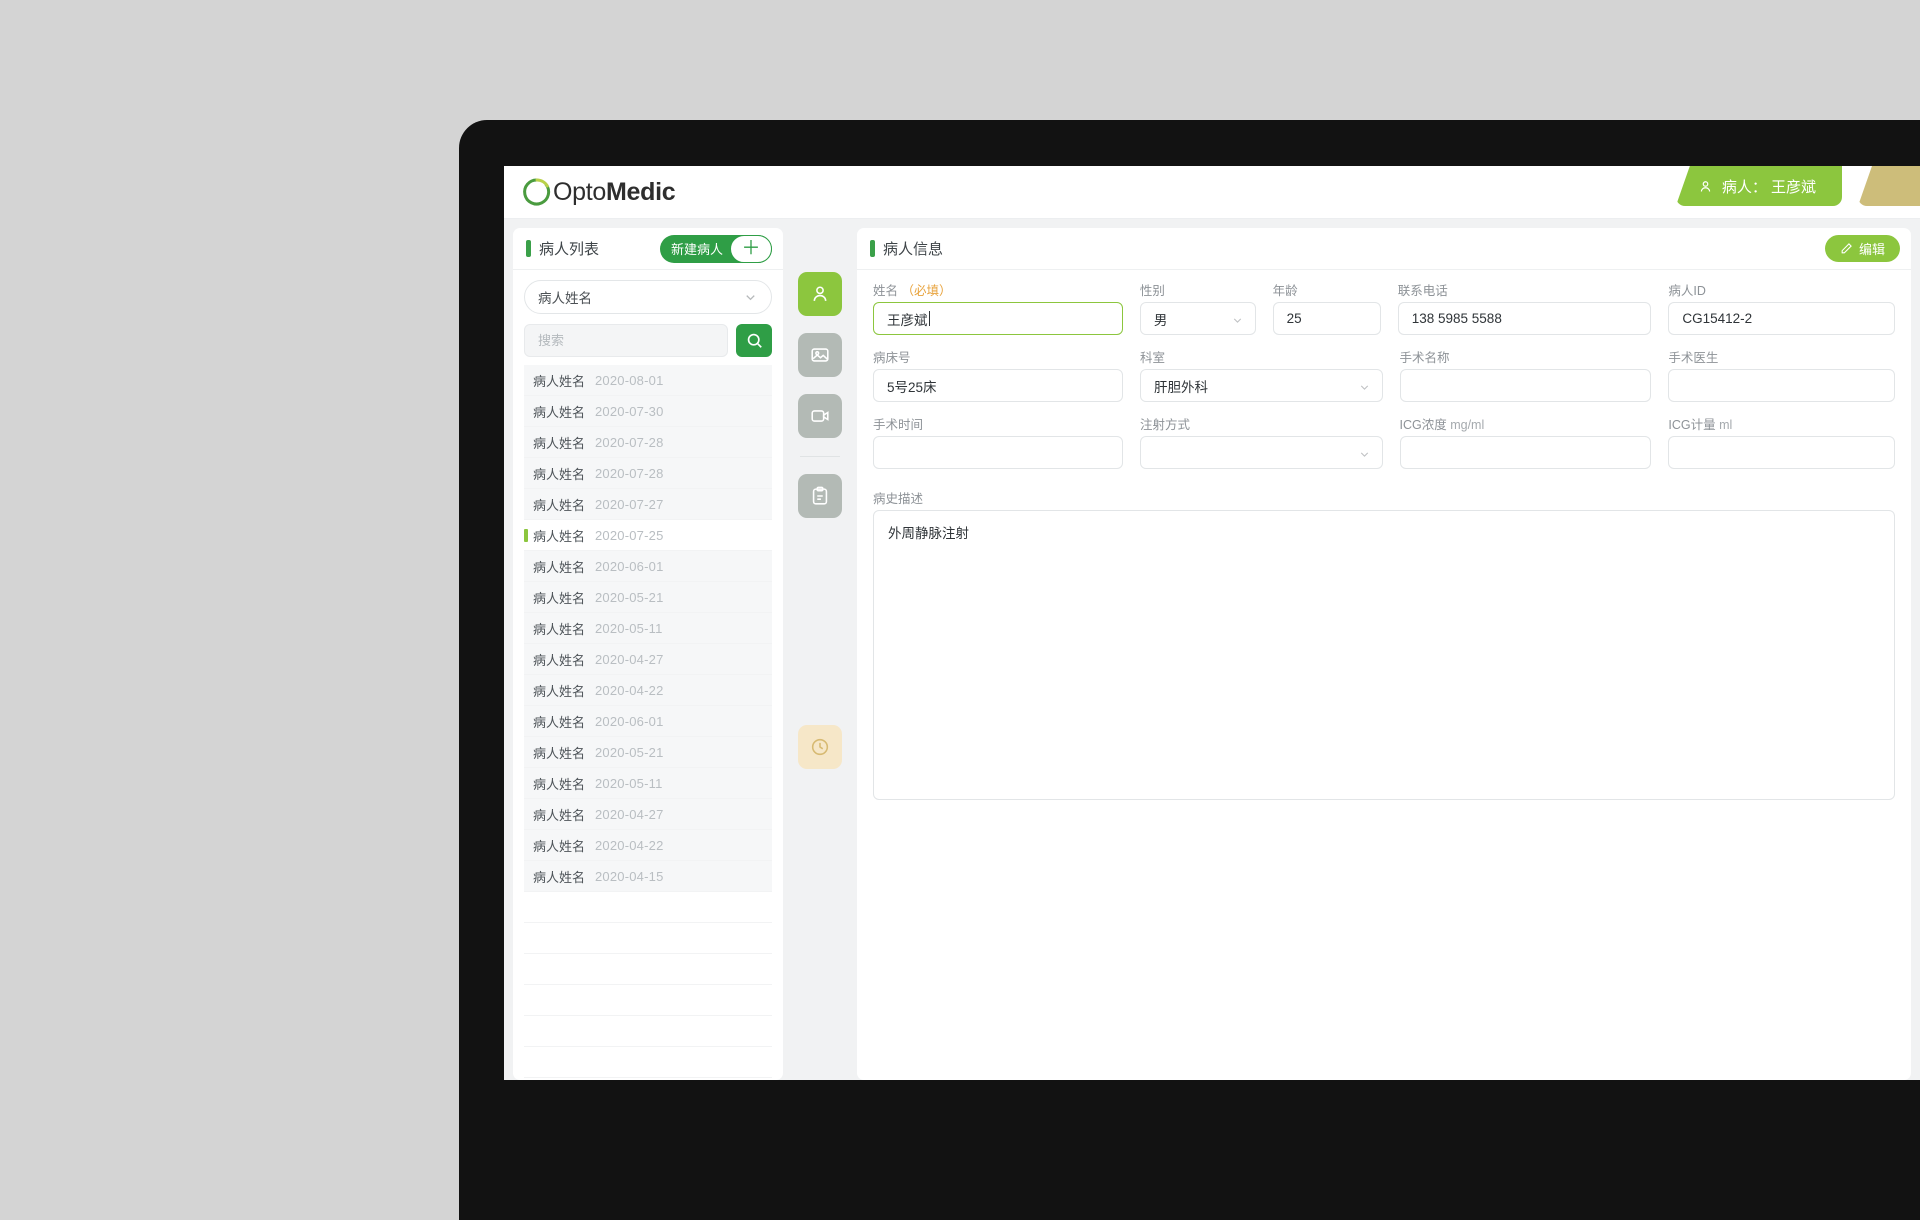  Describe the element at coordinates (696, 249) in the screenshot. I see `new-patient-label: 新建病人` at that location.